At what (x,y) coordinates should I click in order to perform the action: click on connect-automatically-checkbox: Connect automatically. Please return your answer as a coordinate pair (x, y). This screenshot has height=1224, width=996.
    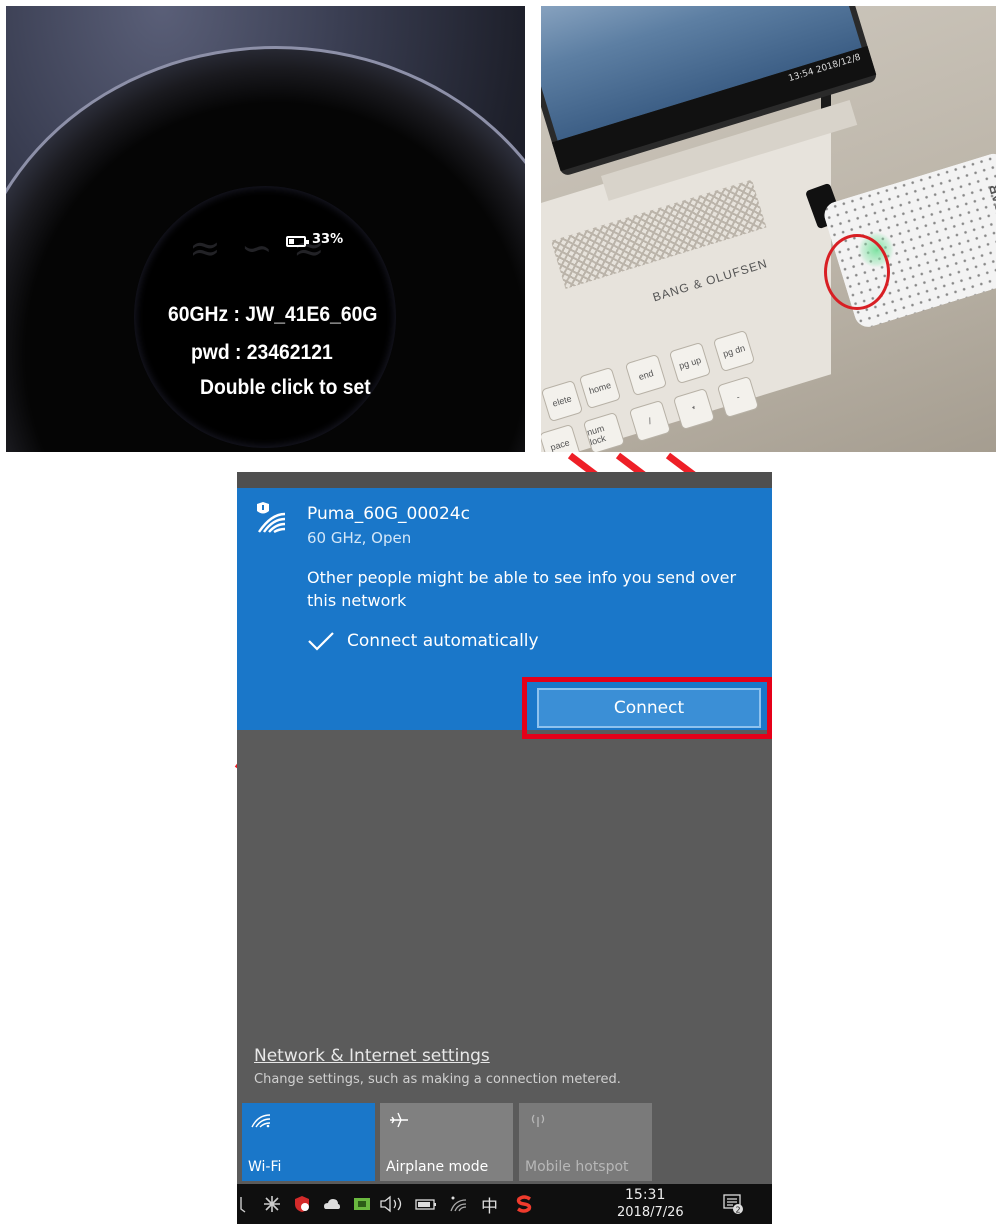
    Looking at the image, I should click on (423, 641).